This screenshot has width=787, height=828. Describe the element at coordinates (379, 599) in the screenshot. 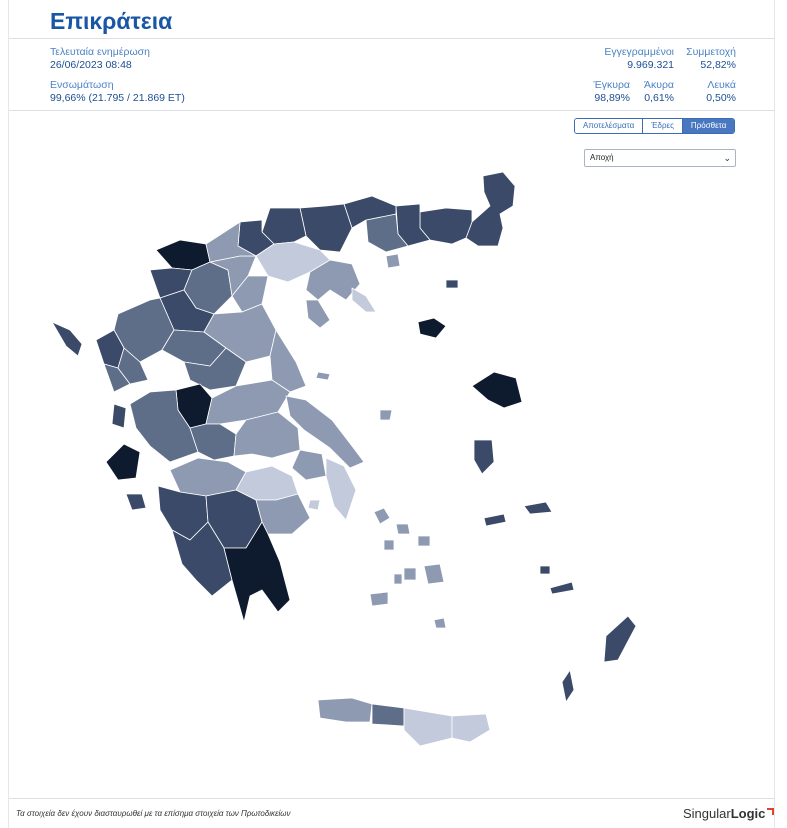

I see `region-milos` at that location.